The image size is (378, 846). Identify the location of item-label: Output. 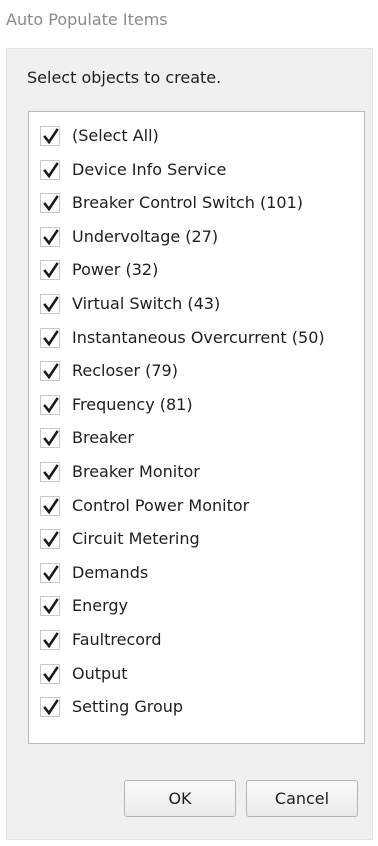
(100, 673).